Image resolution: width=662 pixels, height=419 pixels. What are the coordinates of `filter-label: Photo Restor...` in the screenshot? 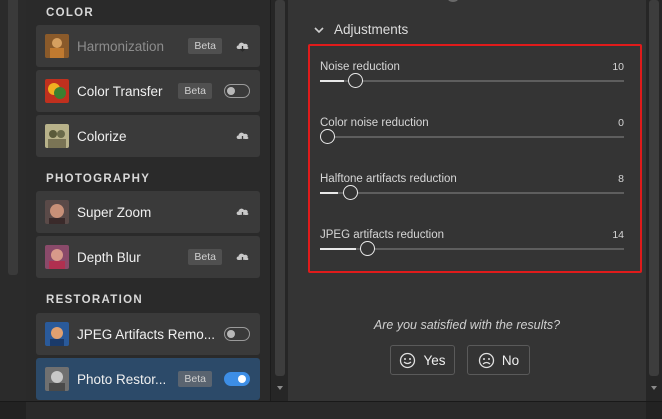 It's located at (122, 379).